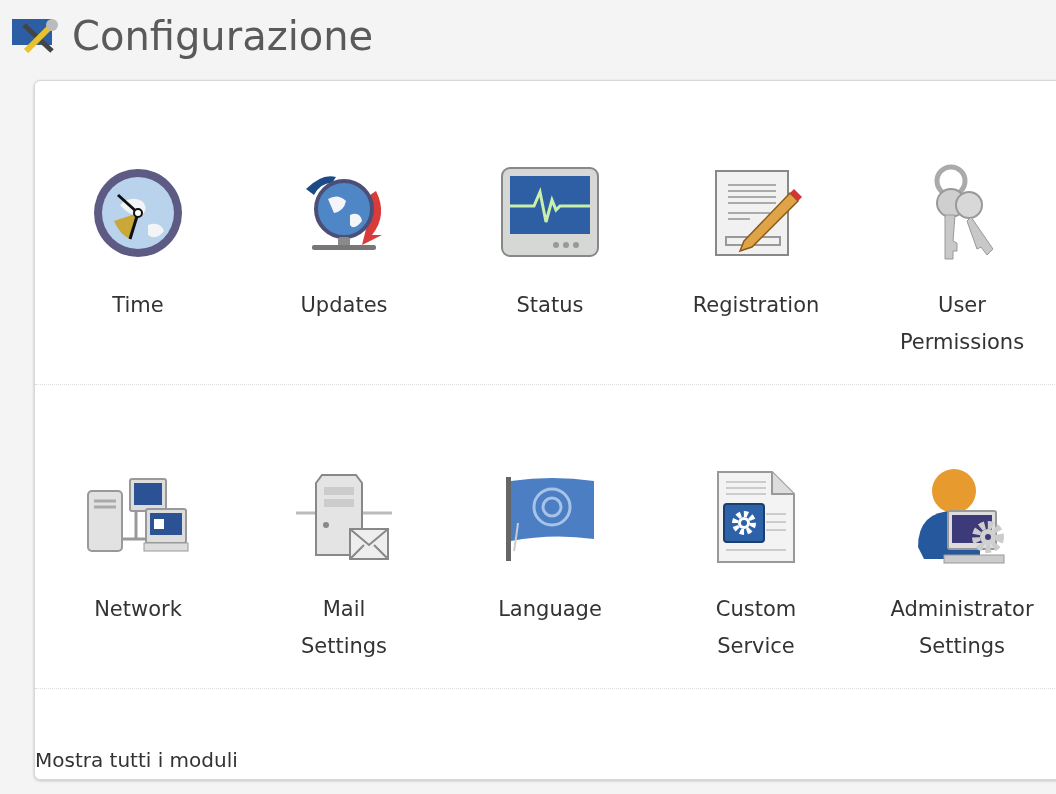 The width and height of the screenshot is (1056, 794). I want to click on module-label: Language, so click(550, 609).